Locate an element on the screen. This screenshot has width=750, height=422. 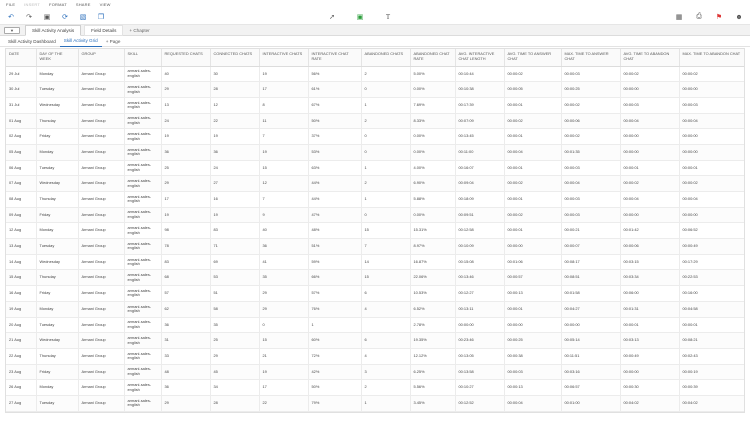
user-icon: ☻ is located at coordinates (739, 17).